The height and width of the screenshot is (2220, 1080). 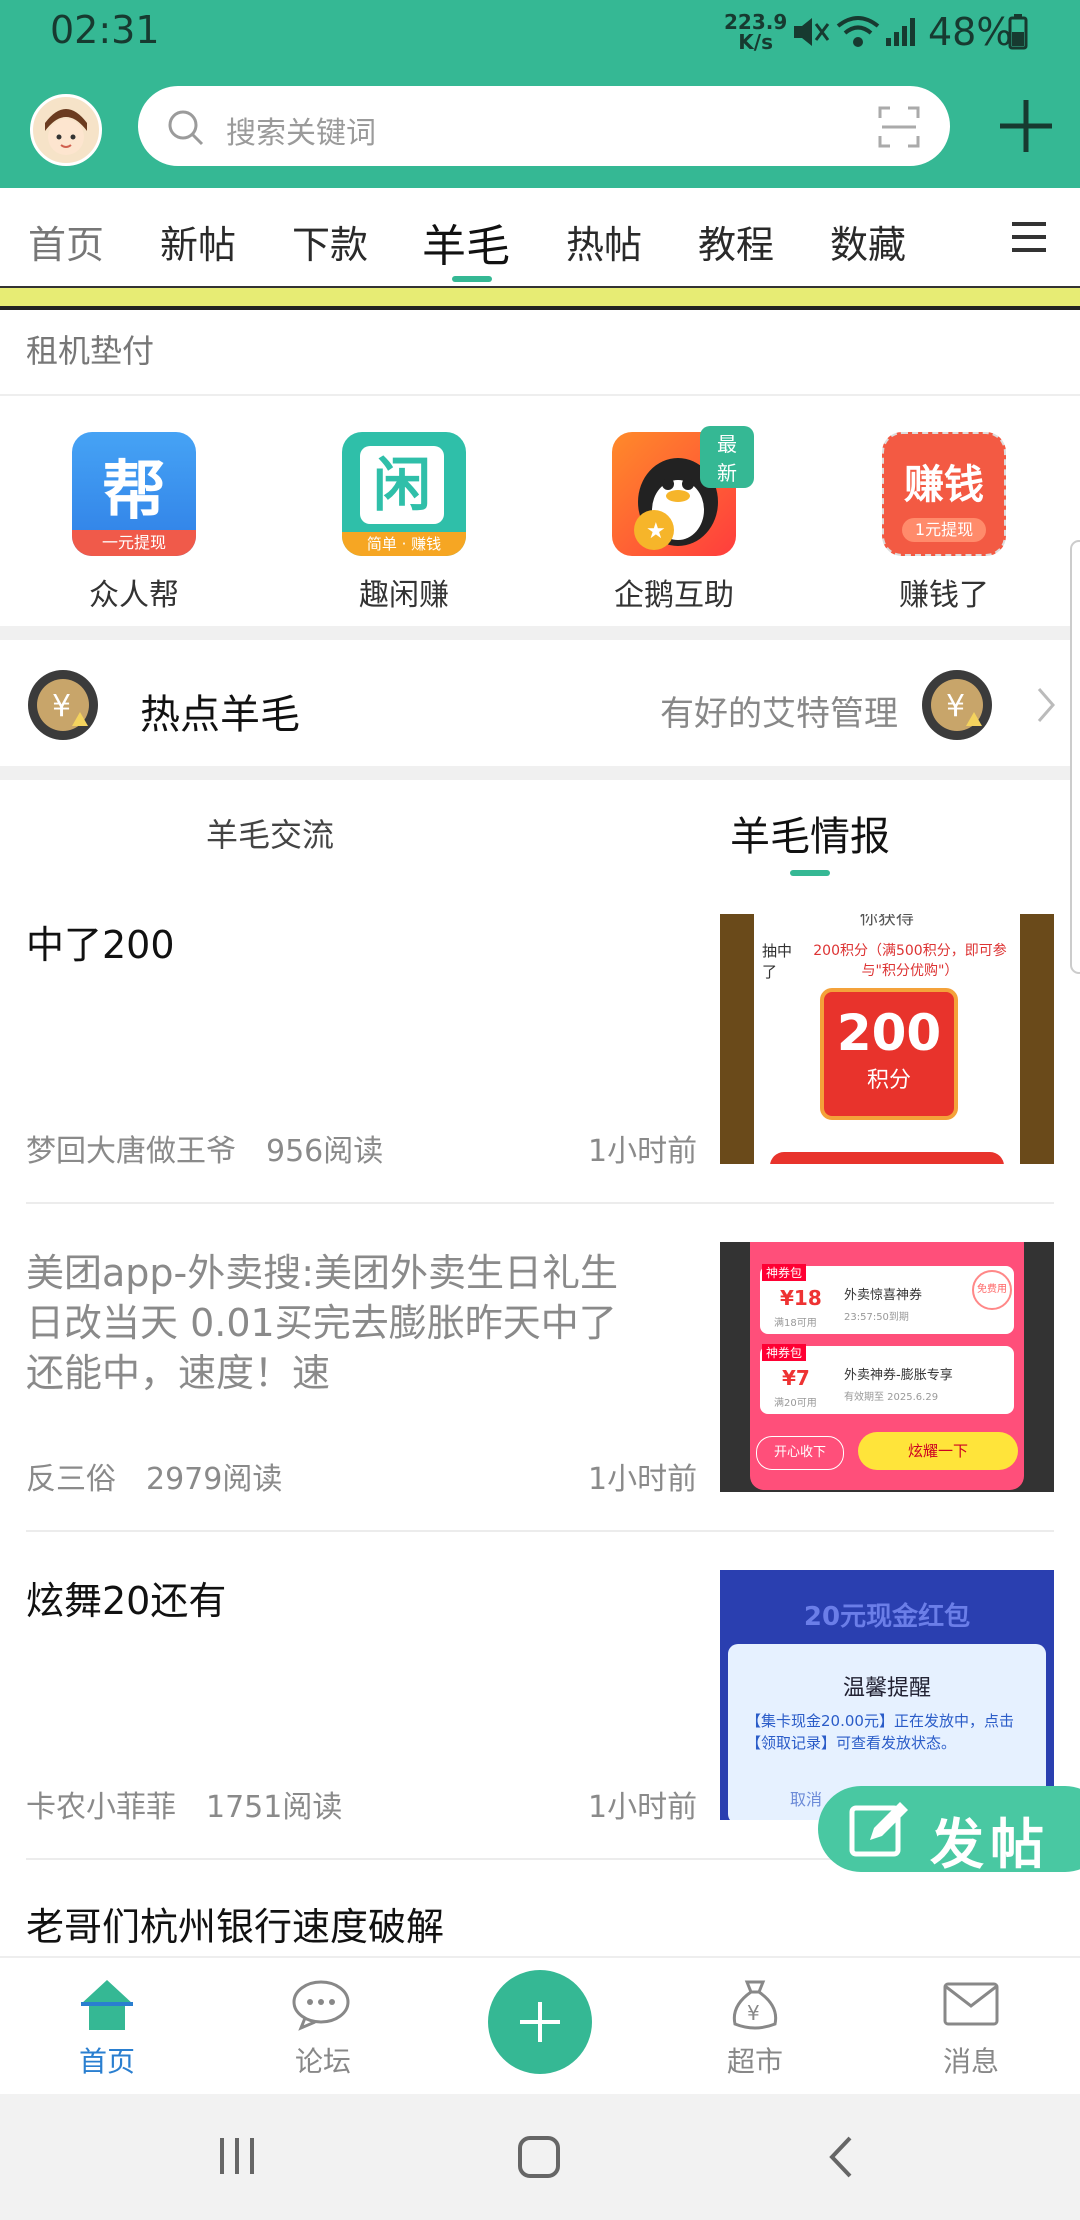 I want to click on edit-icon, so click(x=878, y=1829).